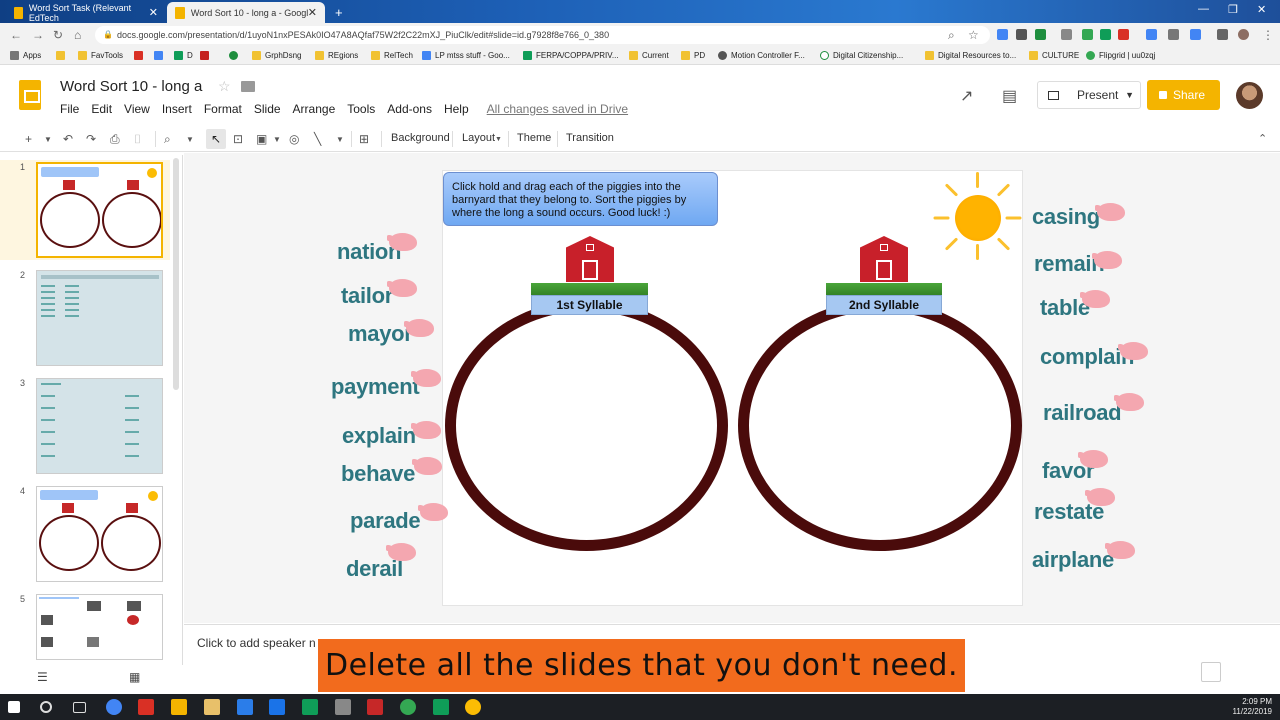 The image size is (1280, 720). Describe the element at coordinates (294, 139) in the screenshot. I see `shape-icon: ◎` at that location.